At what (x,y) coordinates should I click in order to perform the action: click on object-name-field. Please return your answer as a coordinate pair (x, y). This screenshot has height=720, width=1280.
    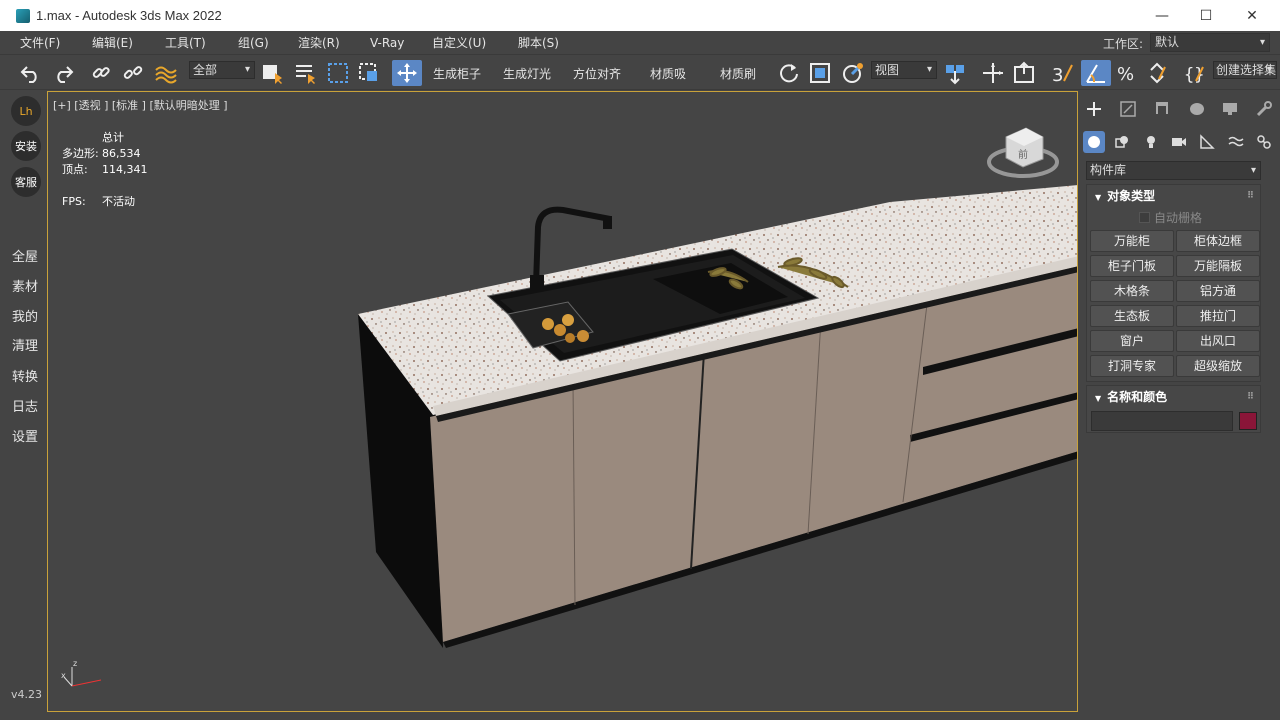
    Looking at the image, I should click on (1162, 421).